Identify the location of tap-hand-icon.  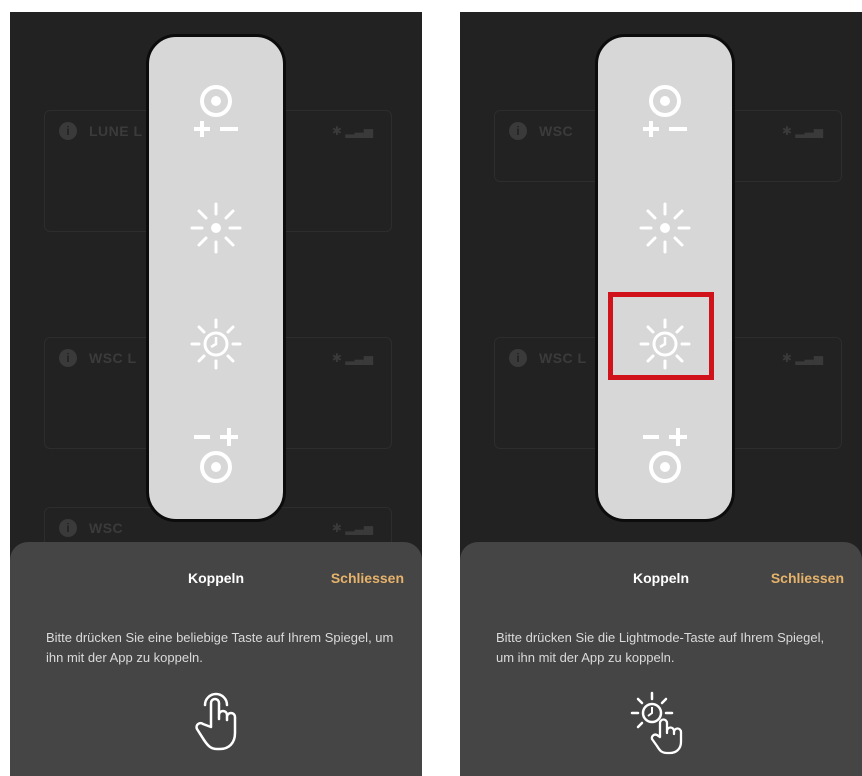
(216, 722).